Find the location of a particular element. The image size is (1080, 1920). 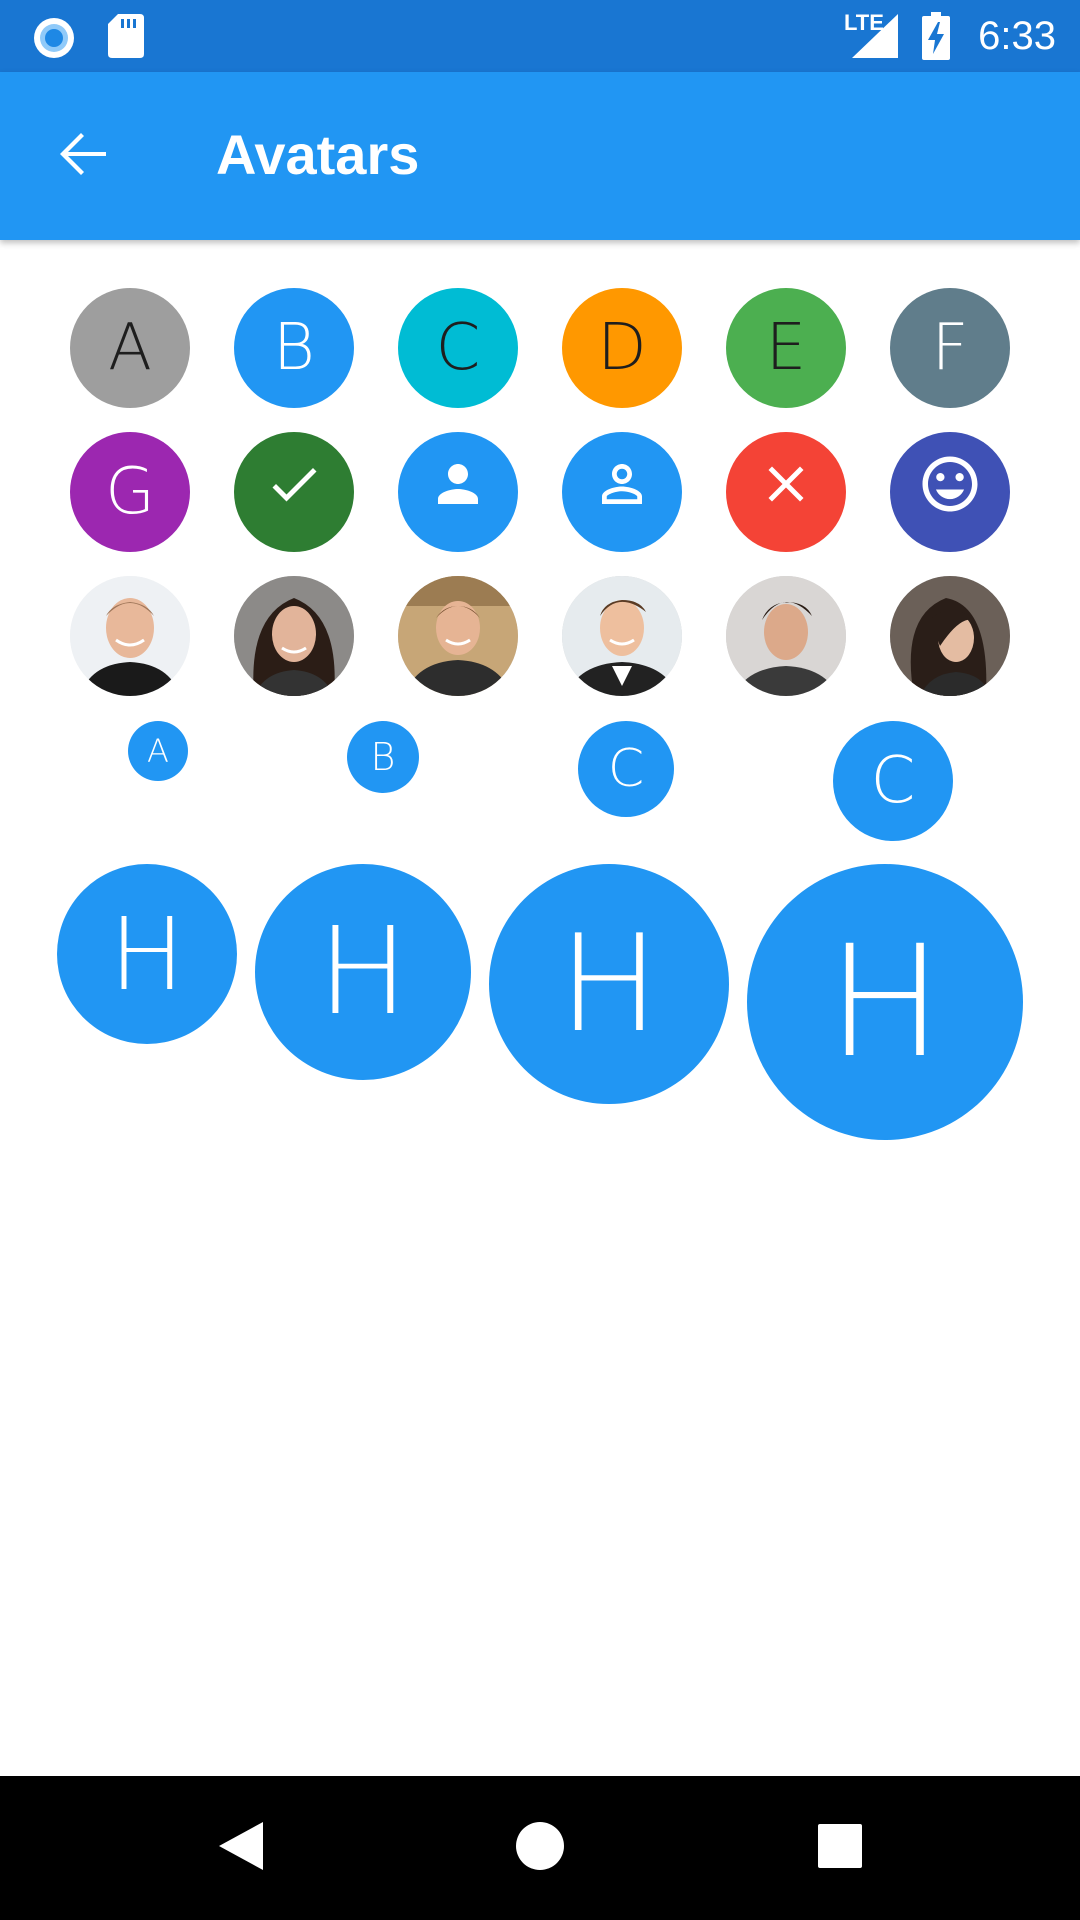

nav-back-button is located at coordinates (240, 1848).